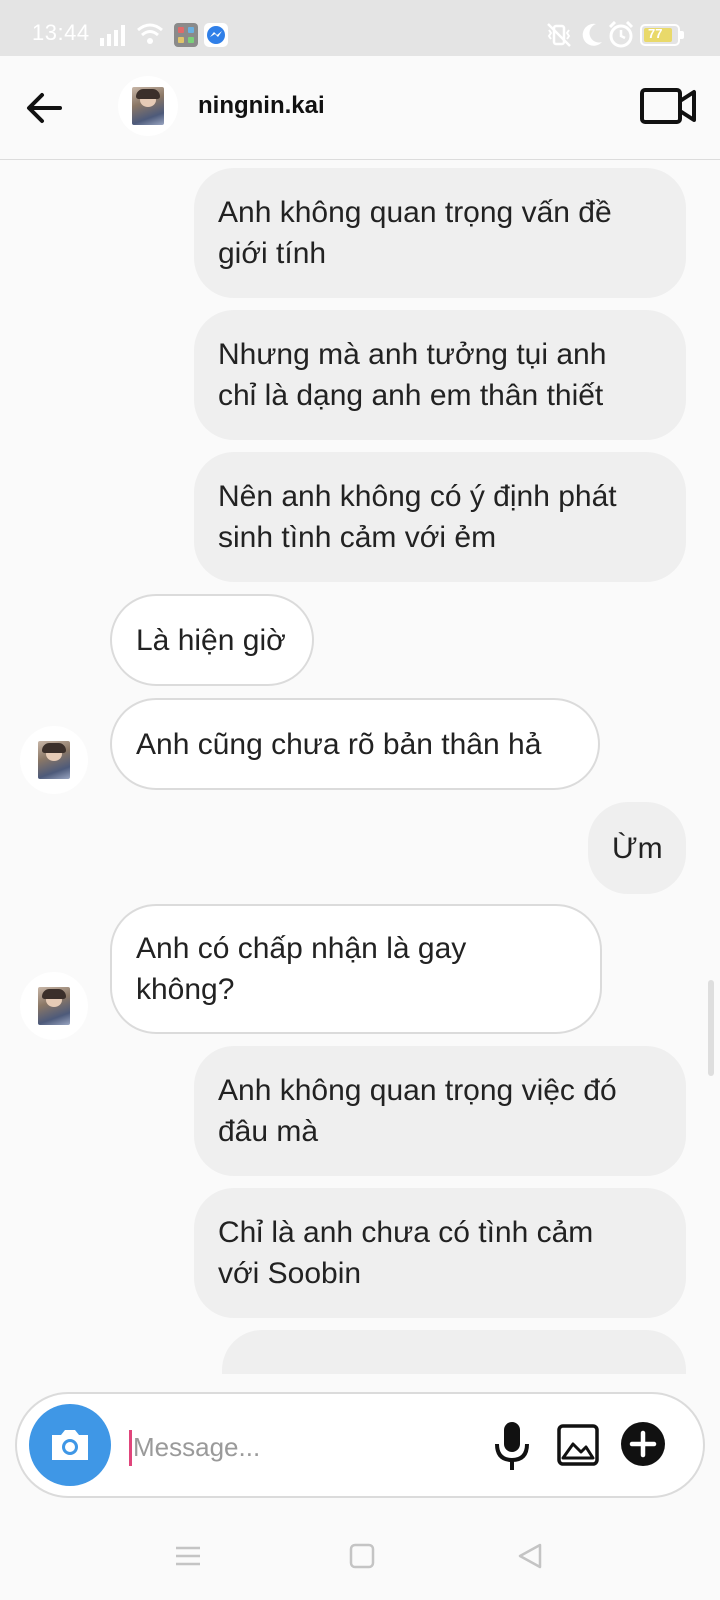  I want to click on status-time: 13:44, so click(61, 32).